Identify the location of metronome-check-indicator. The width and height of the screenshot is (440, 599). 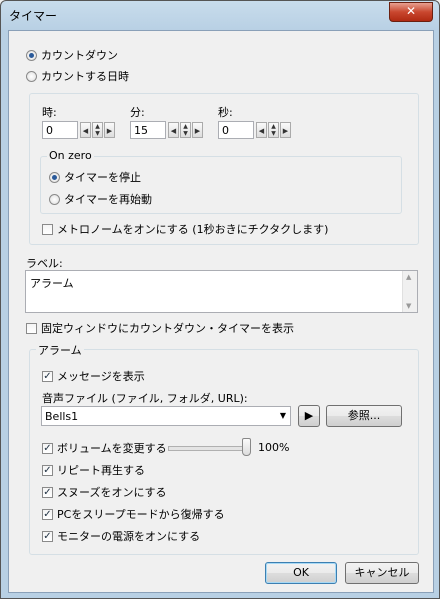
(47, 229).